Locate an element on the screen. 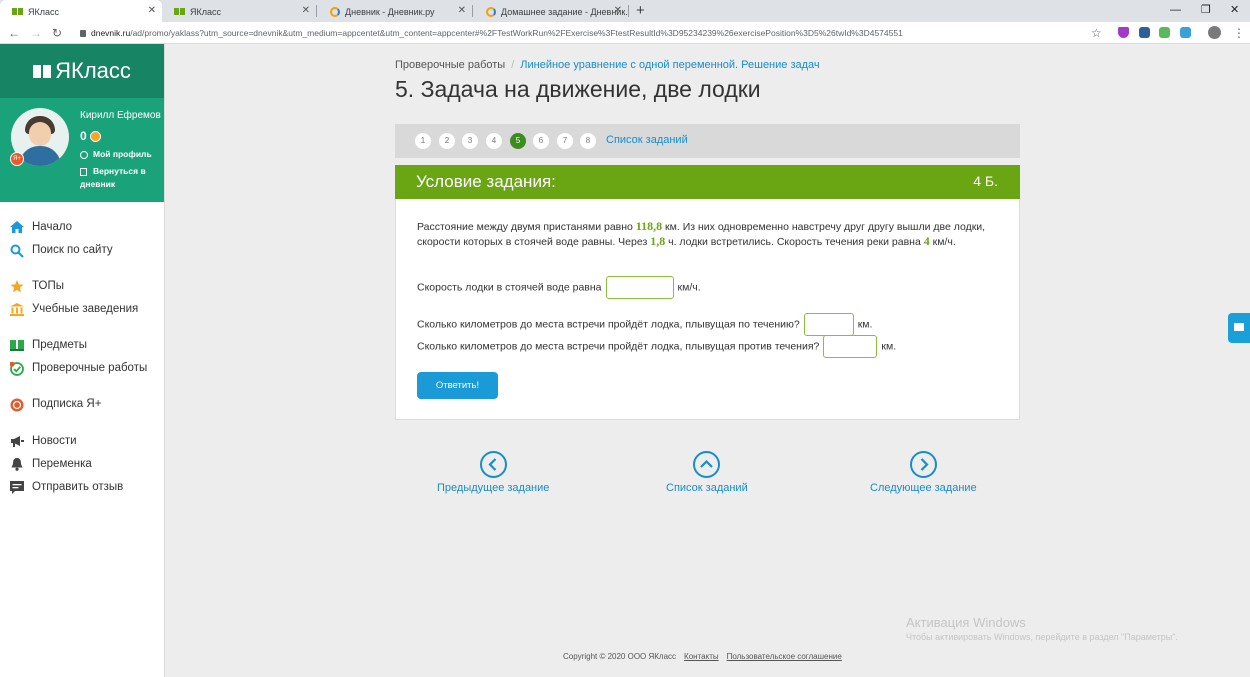 This screenshot has width=1250, height=677. task-pager: 1 2 3 4 5 6 7 8 Список заданий is located at coordinates (707, 141).